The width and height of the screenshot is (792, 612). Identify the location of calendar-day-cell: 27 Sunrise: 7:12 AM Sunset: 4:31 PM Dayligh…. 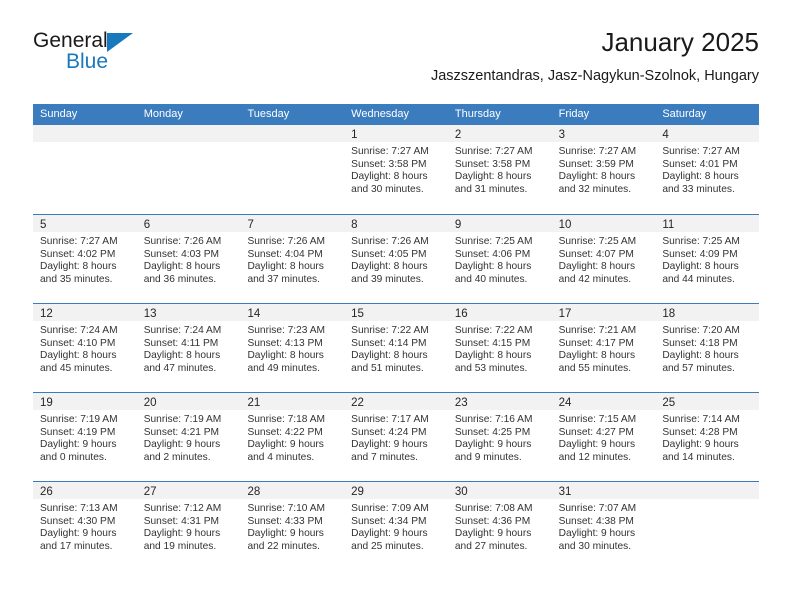
(188, 526).